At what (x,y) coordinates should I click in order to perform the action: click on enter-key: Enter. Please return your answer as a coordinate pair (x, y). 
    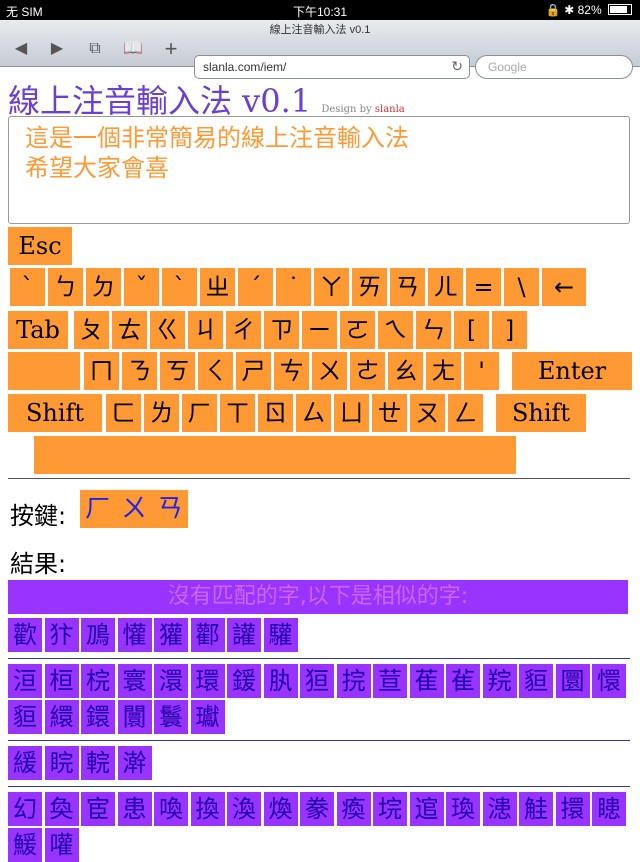
    Looking at the image, I should click on (572, 371).